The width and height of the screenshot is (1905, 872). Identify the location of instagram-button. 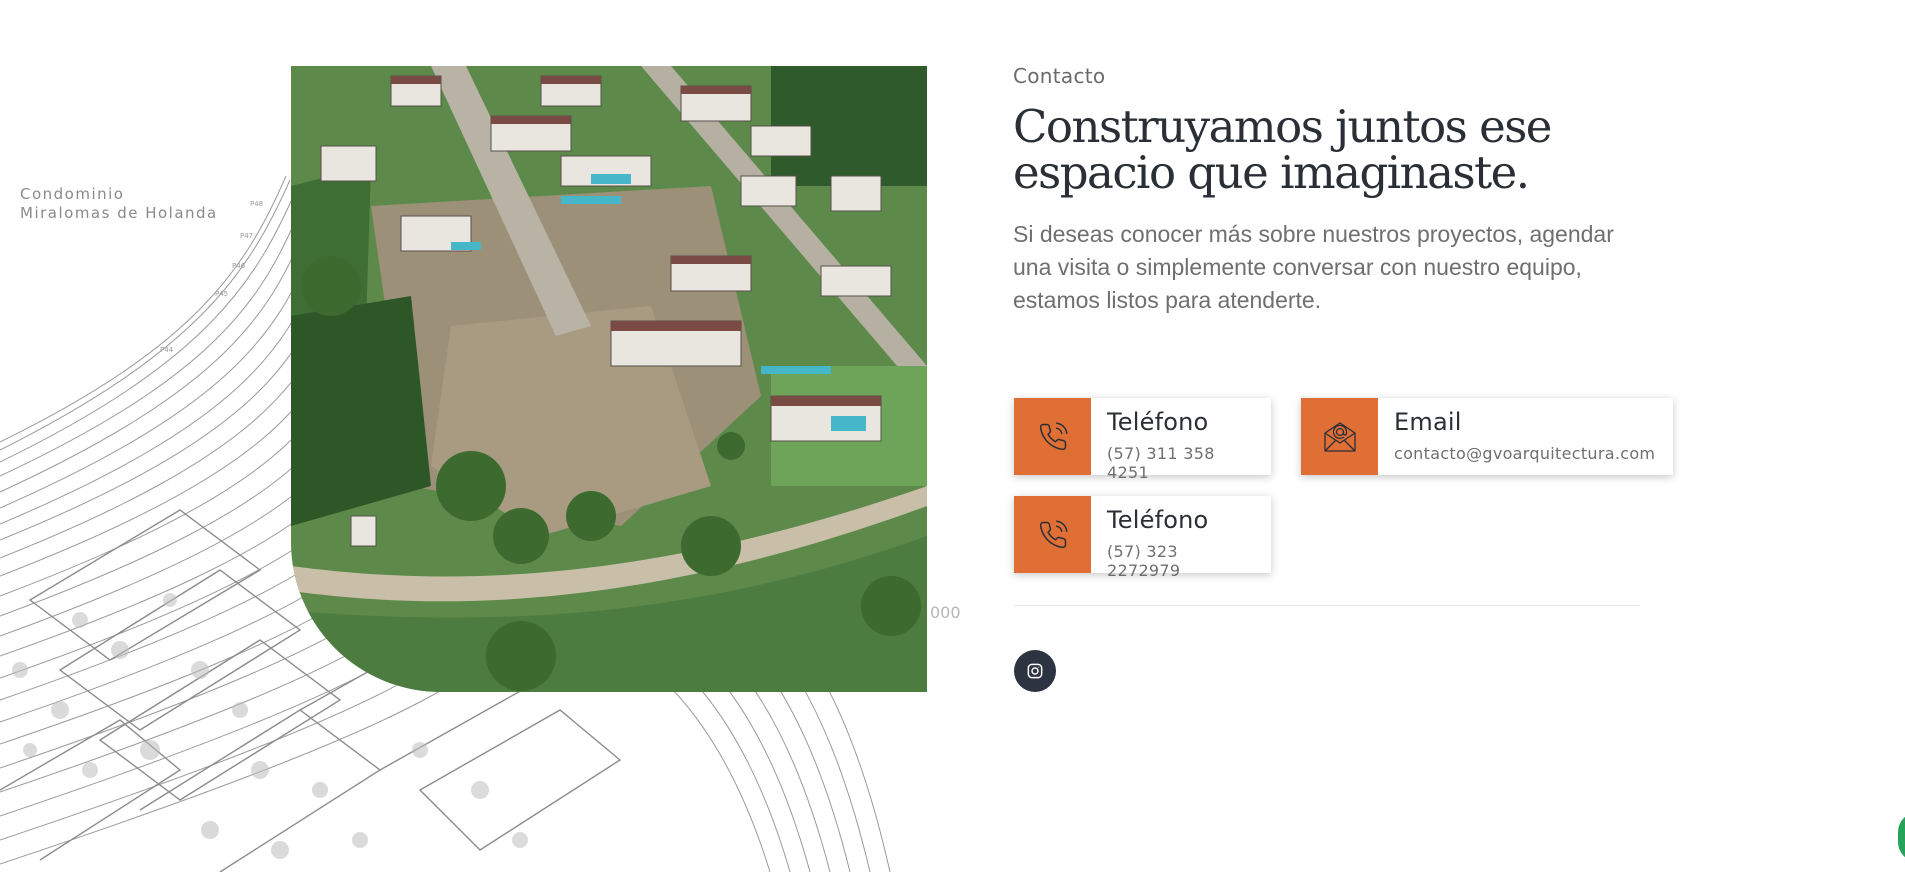
(1035, 671).